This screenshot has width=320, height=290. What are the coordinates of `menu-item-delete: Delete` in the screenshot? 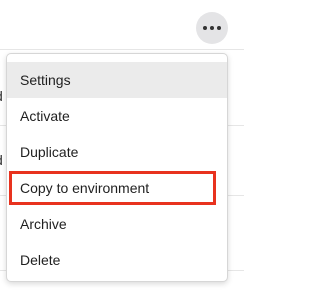 It's located at (117, 260).